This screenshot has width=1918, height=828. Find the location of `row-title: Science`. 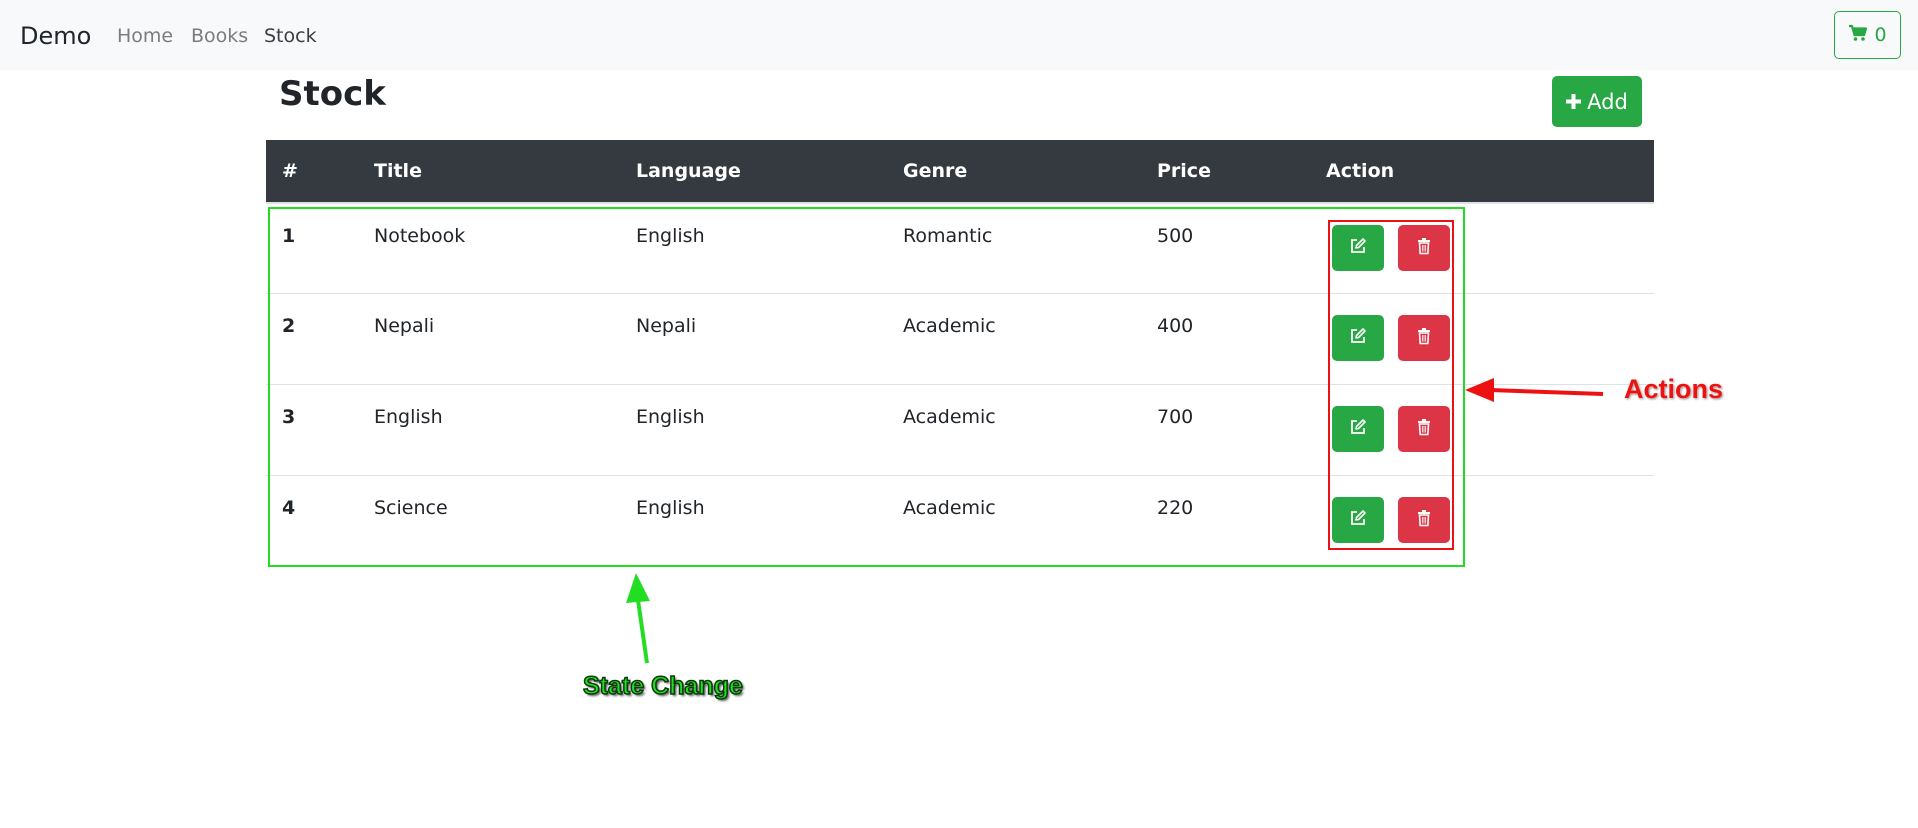

row-title: Science is located at coordinates (411, 508).